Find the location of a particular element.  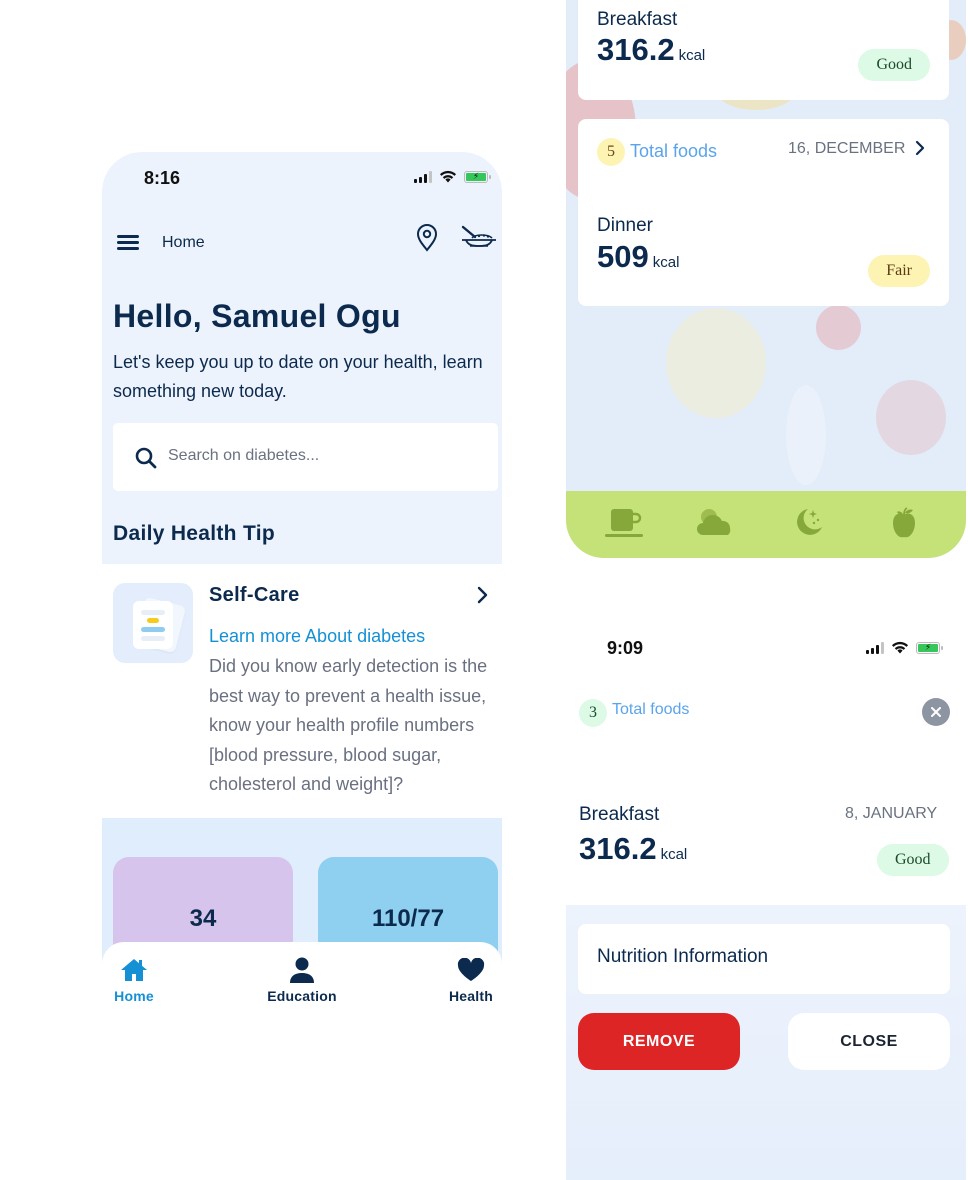

close-button: CLOSE is located at coordinates (869, 1041).